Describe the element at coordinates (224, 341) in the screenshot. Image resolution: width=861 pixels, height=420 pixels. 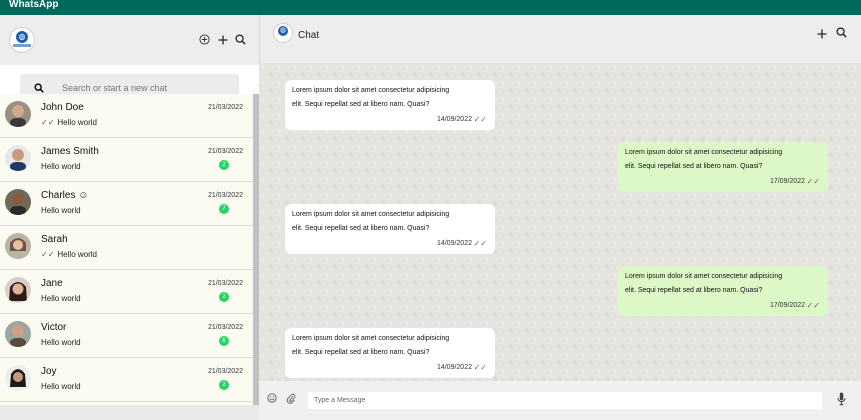
I see `unread-badge: 6` at that location.